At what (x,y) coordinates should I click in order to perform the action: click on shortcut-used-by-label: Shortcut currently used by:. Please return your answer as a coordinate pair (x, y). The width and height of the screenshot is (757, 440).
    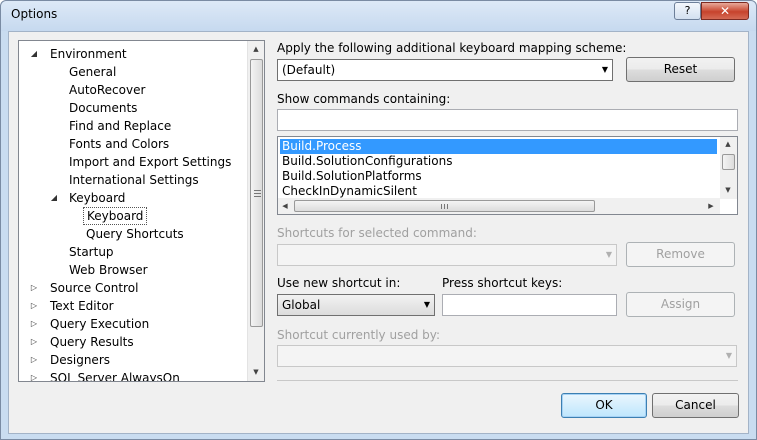
    Looking at the image, I should click on (359, 335).